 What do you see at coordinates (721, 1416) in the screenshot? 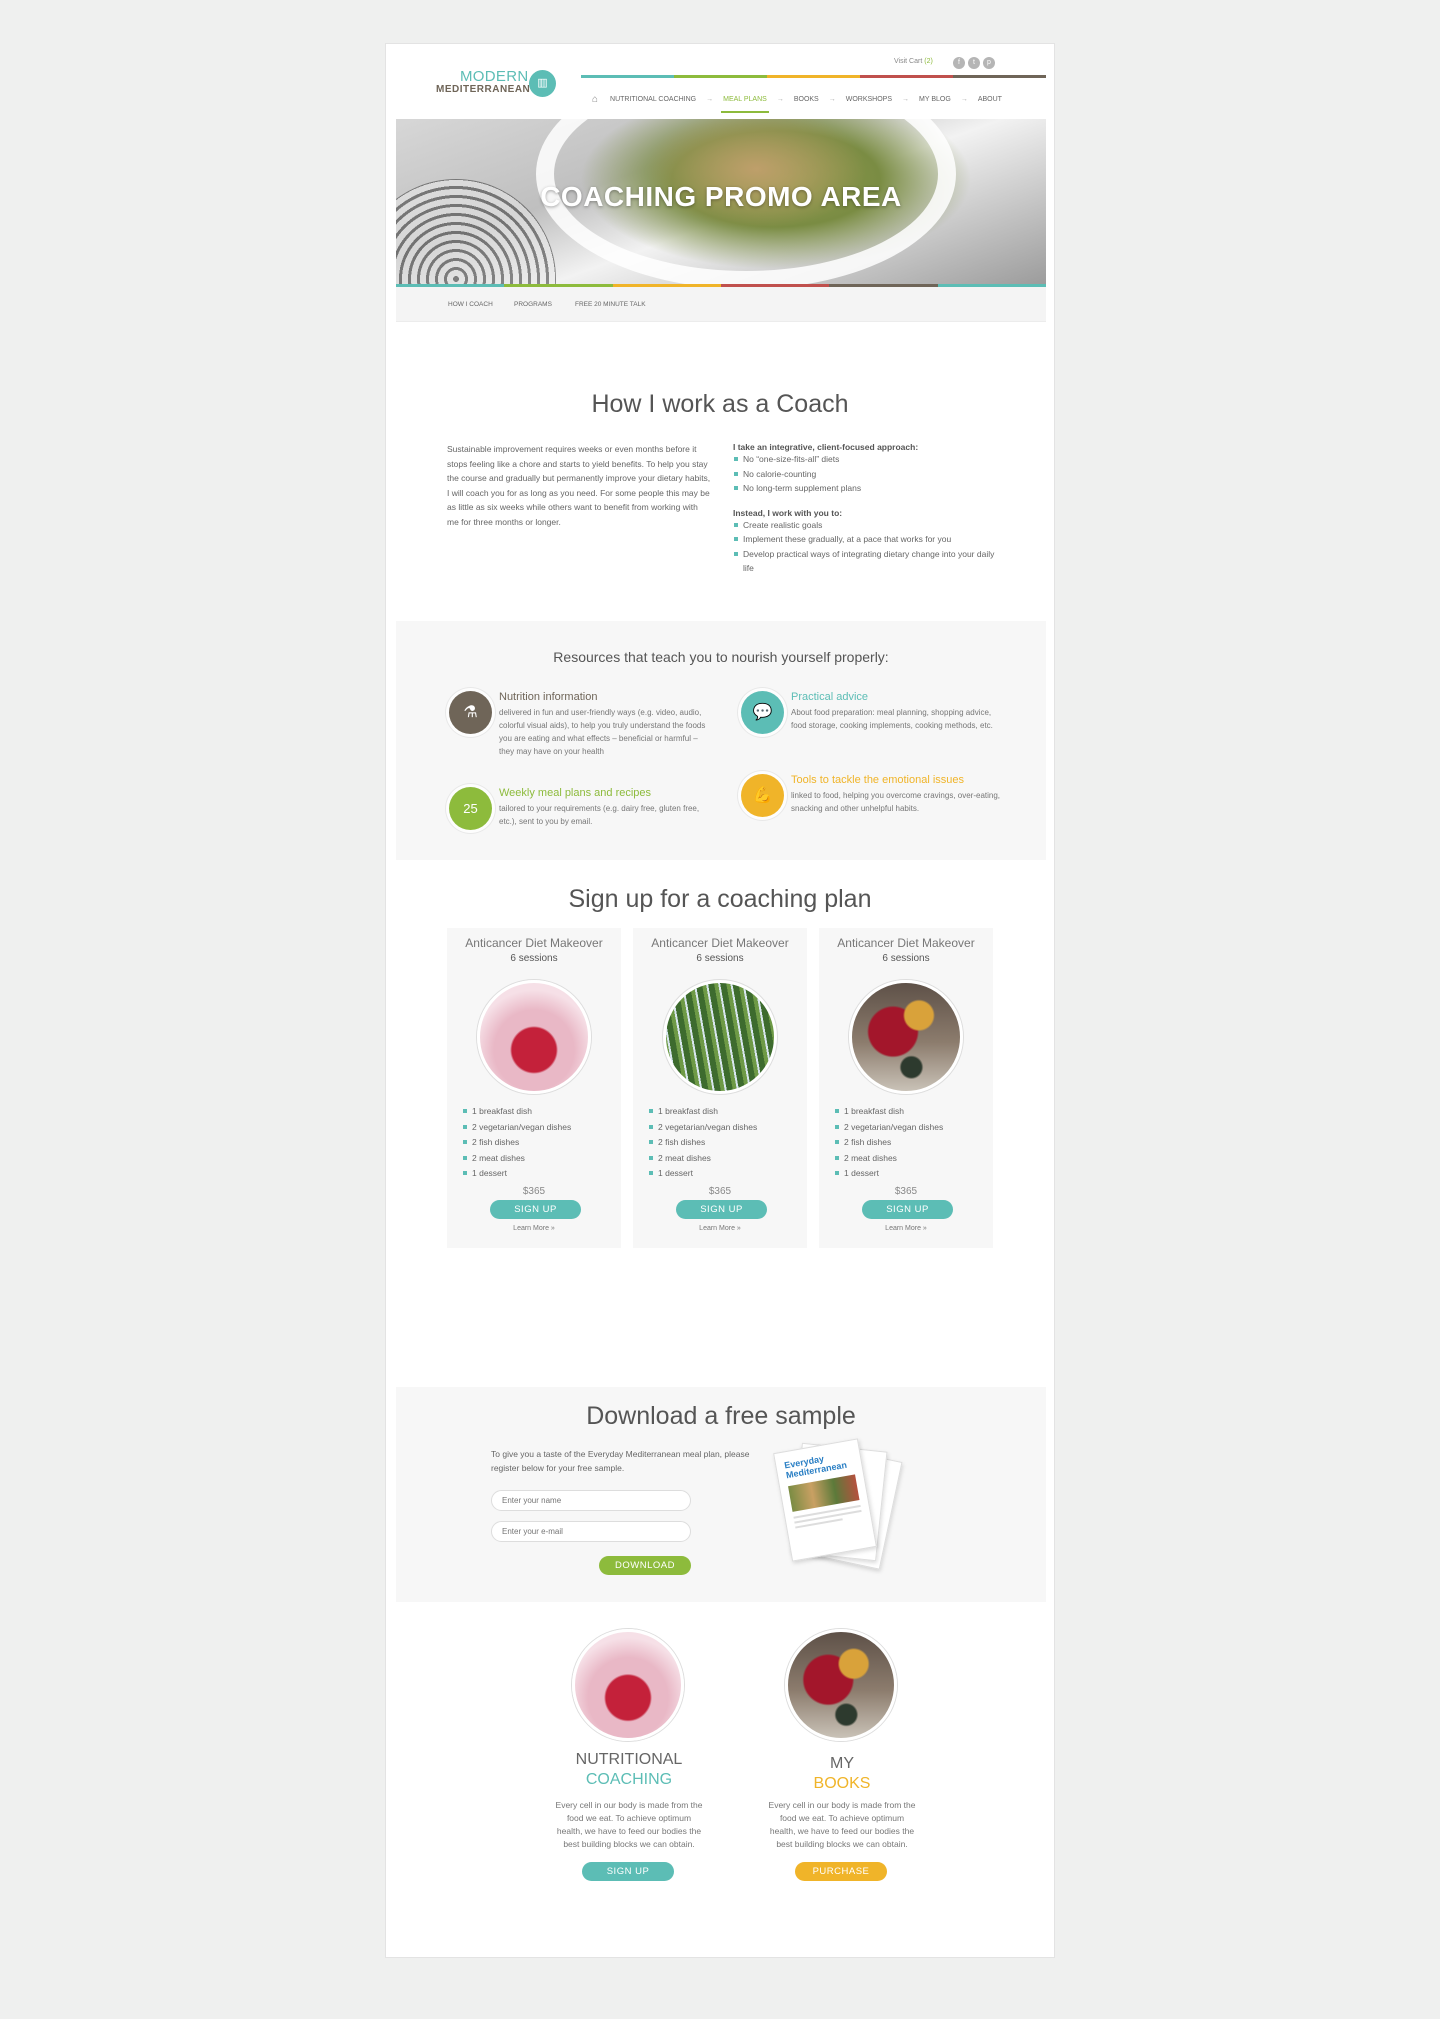
I see `download-title: Download a free sample` at bounding box center [721, 1416].